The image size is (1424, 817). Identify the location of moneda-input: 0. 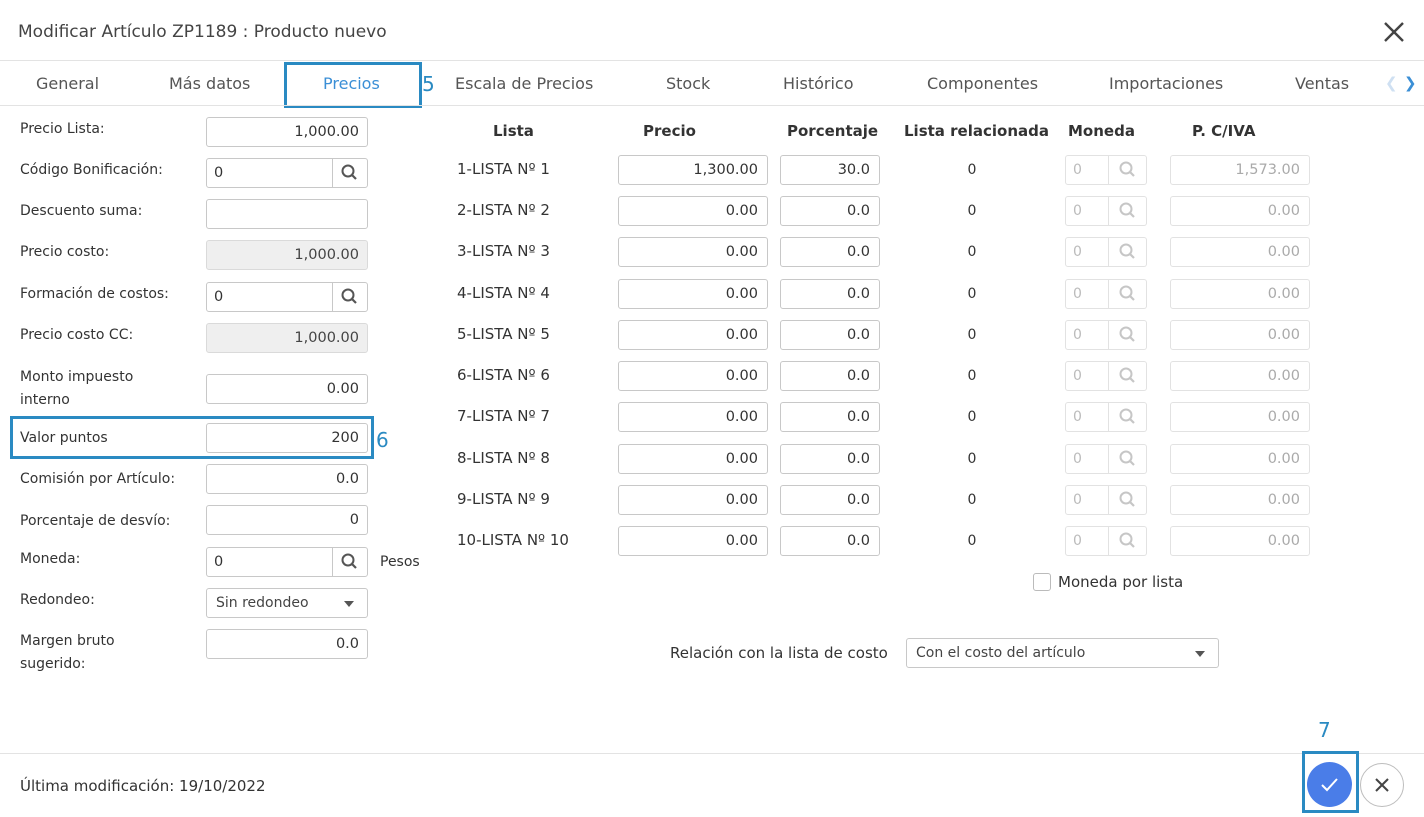
(269, 562).